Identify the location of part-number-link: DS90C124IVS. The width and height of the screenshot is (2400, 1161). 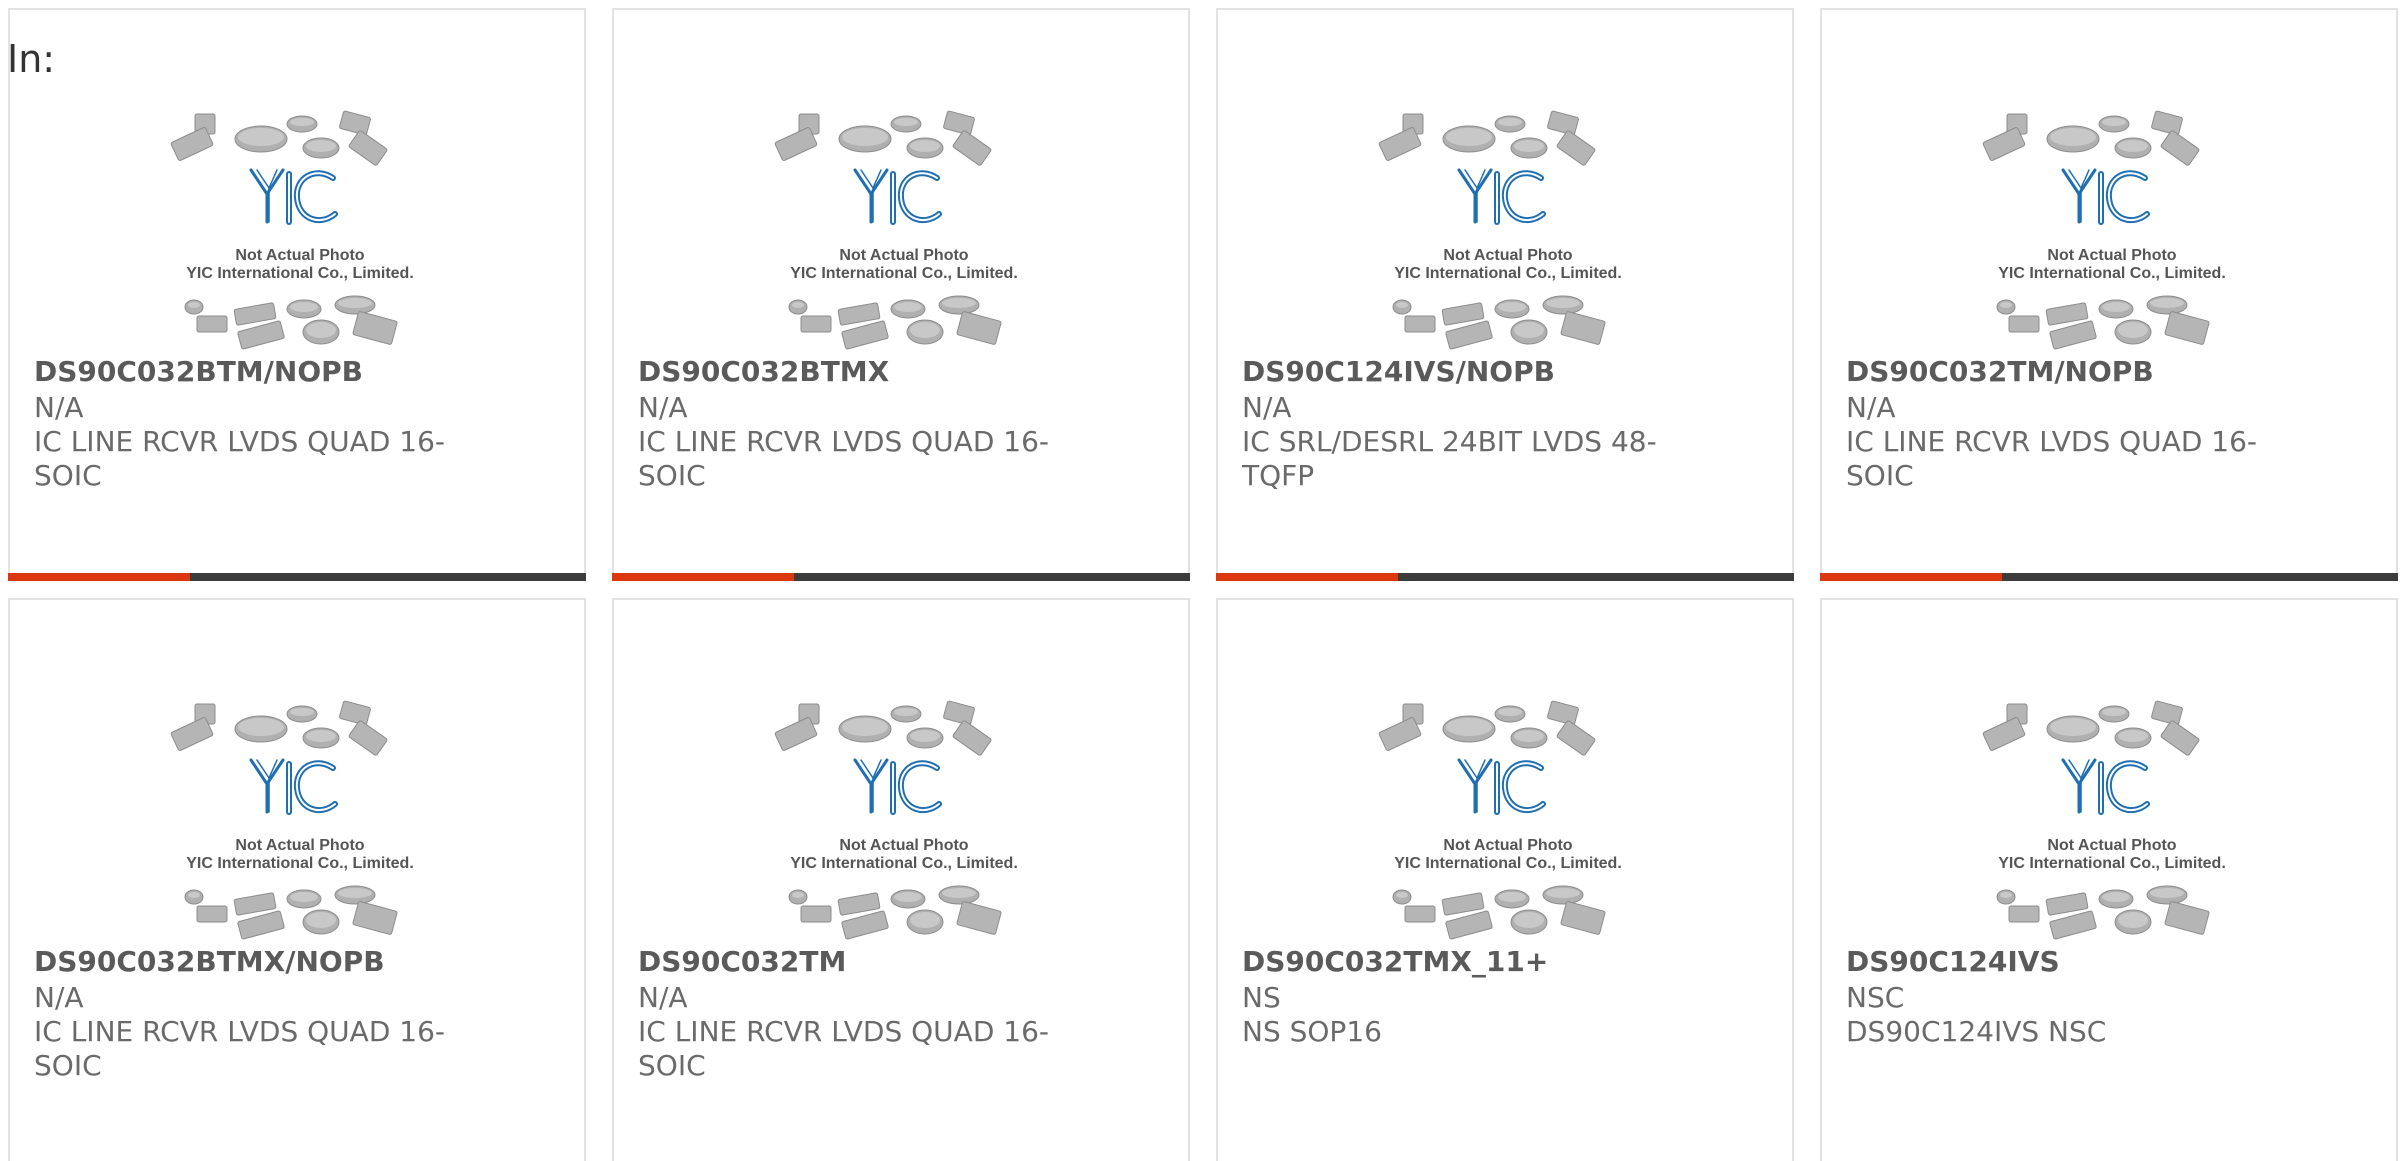
(1953, 961).